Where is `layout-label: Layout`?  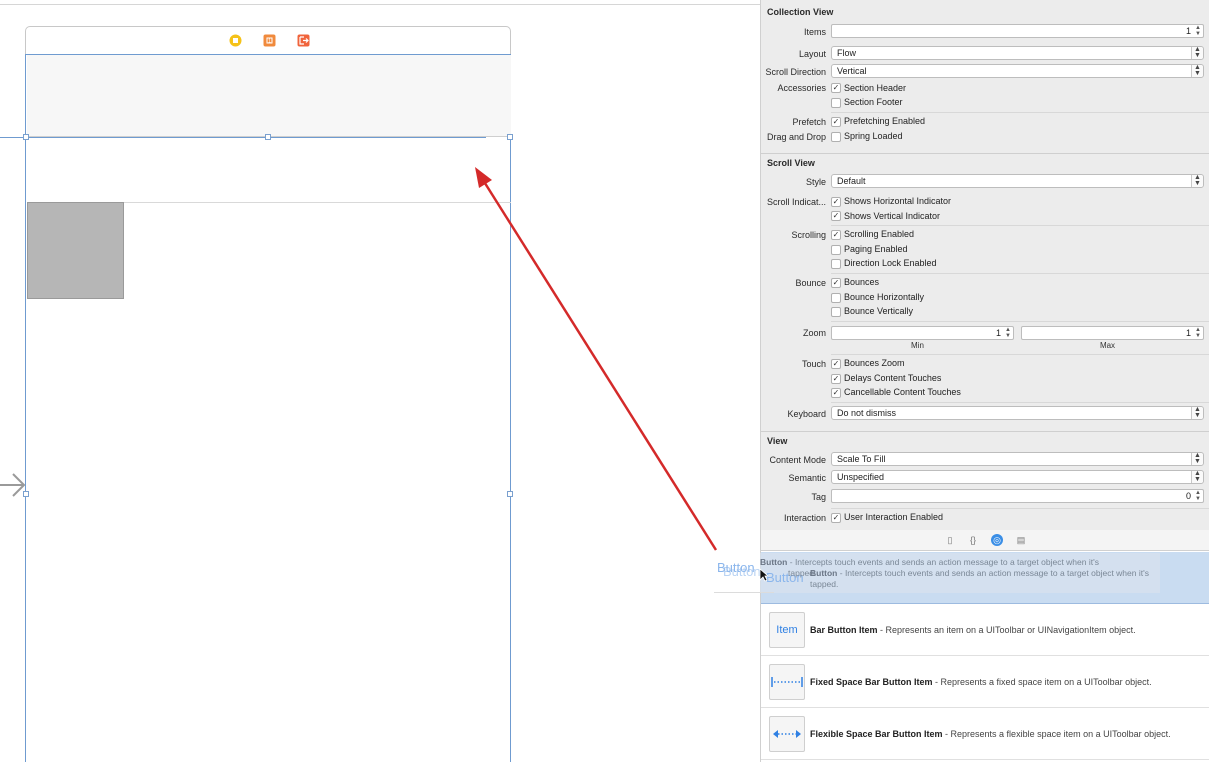 layout-label: Layout is located at coordinates (812, 54).